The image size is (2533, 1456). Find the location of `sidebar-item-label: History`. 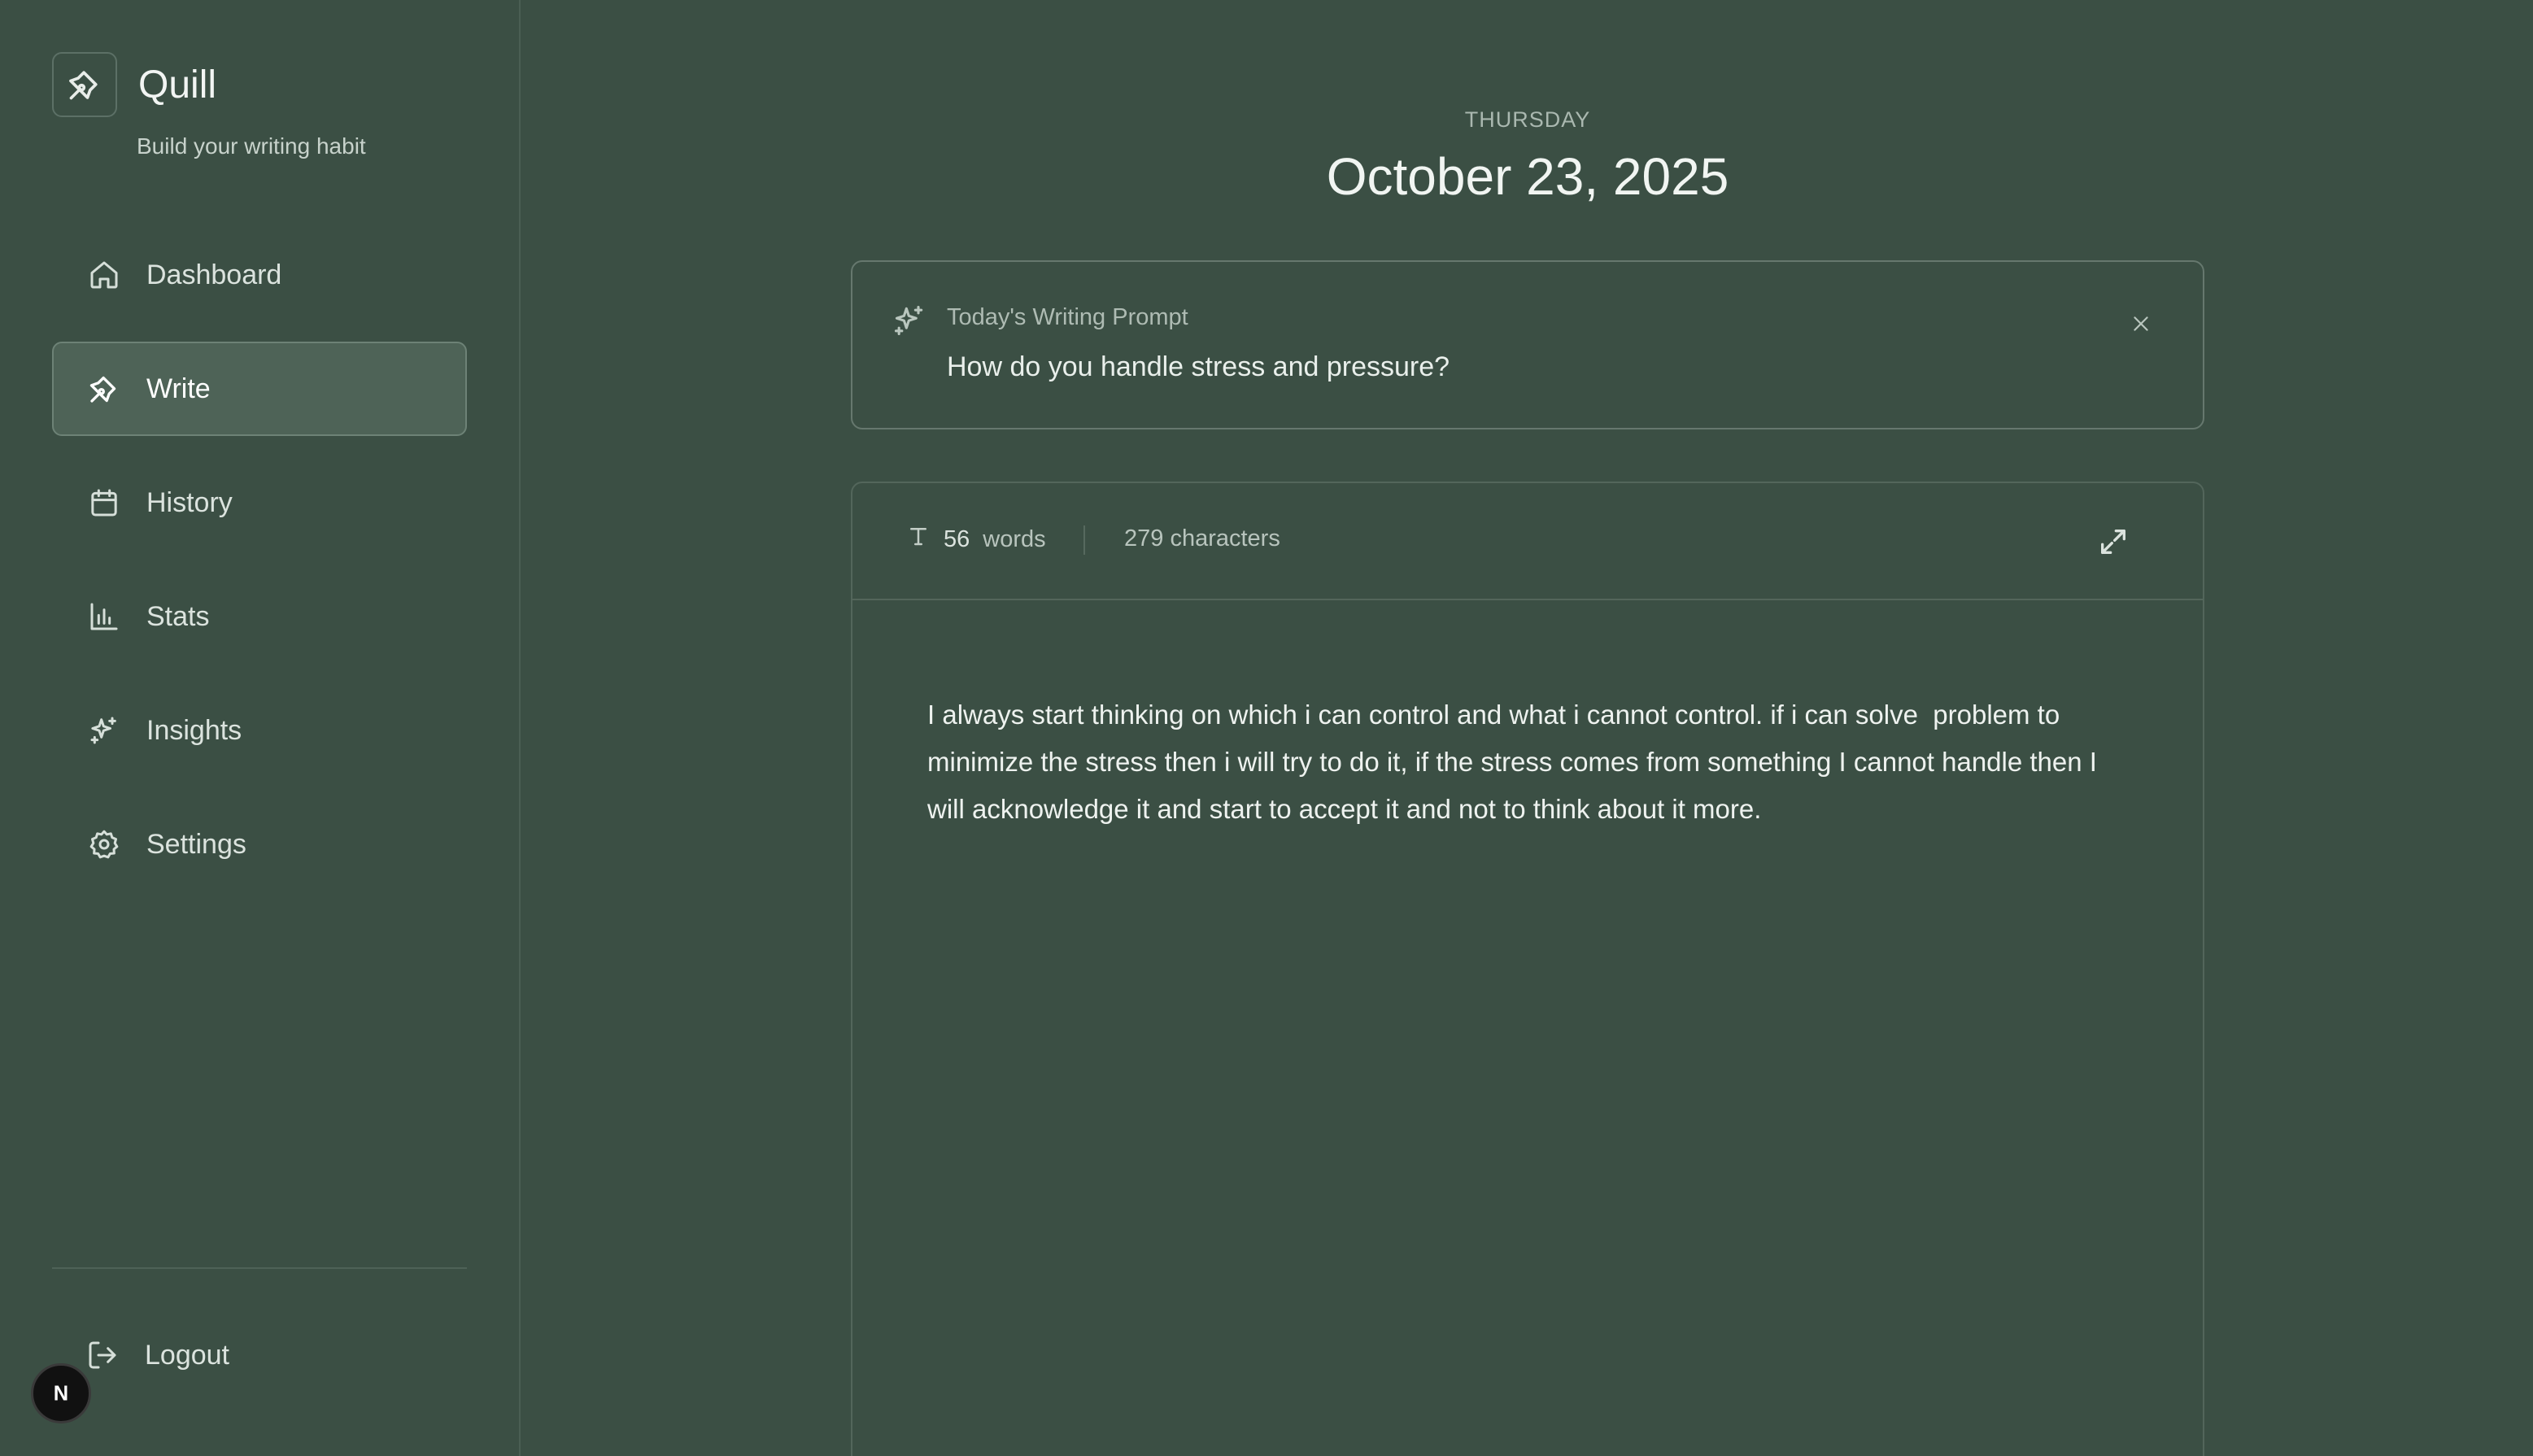

sidebar-item-label: History is located at coordinates (189, 502).